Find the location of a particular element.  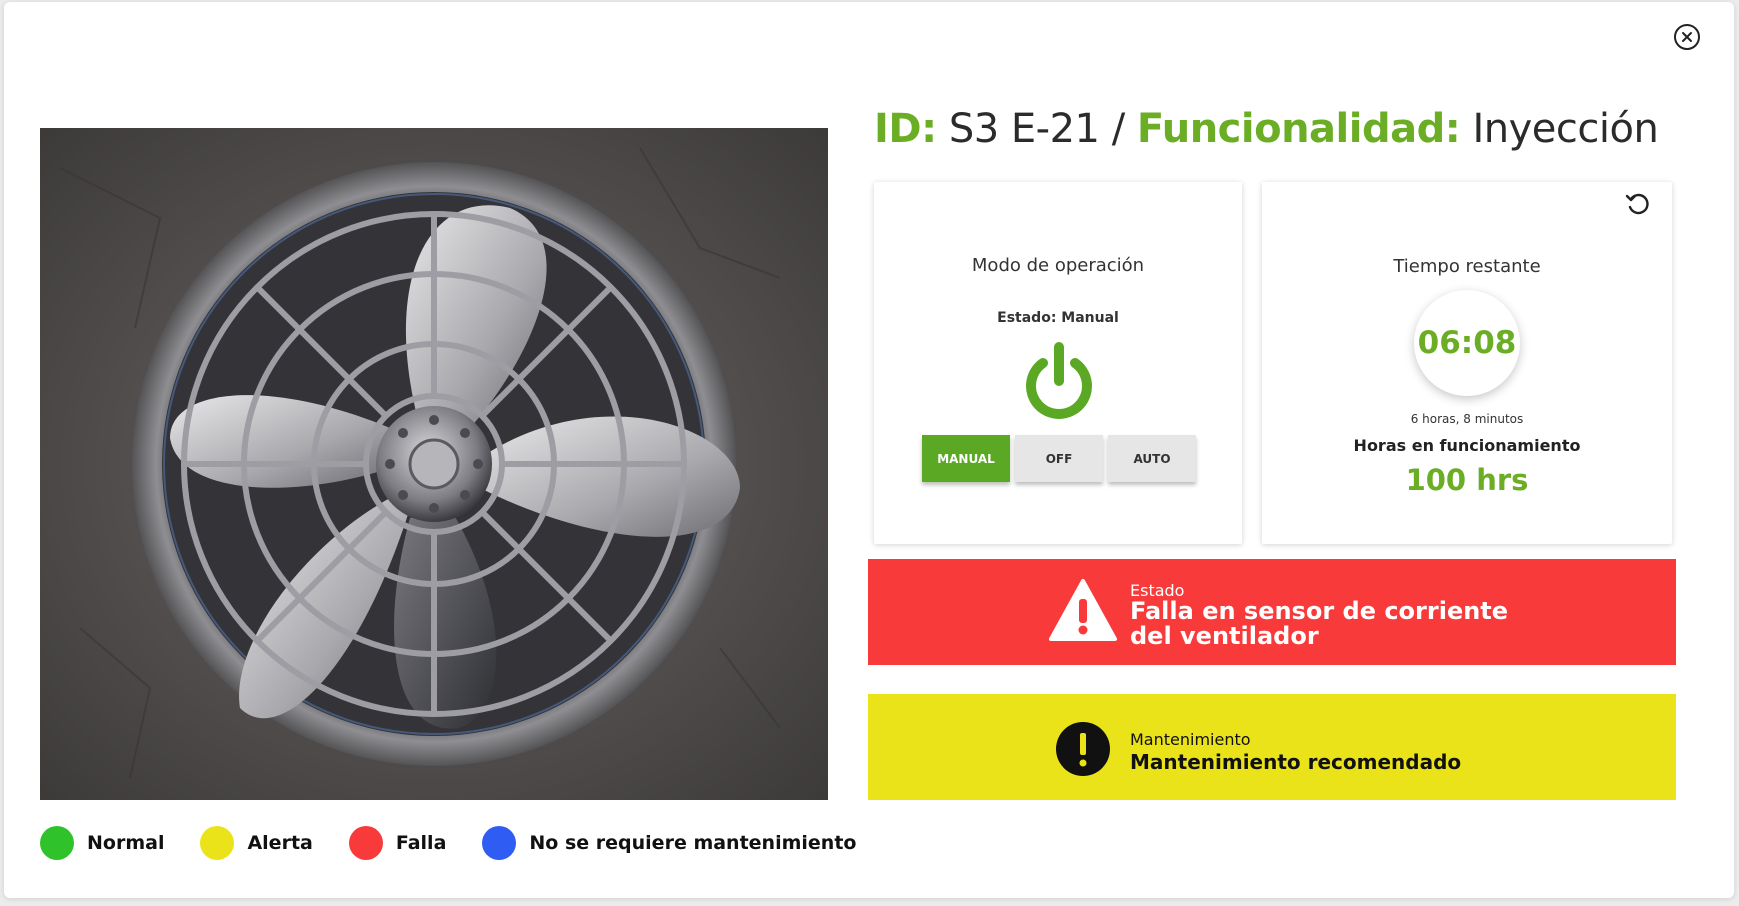

legend-item-alerta: Alerta is located at coordinates (256, 843).